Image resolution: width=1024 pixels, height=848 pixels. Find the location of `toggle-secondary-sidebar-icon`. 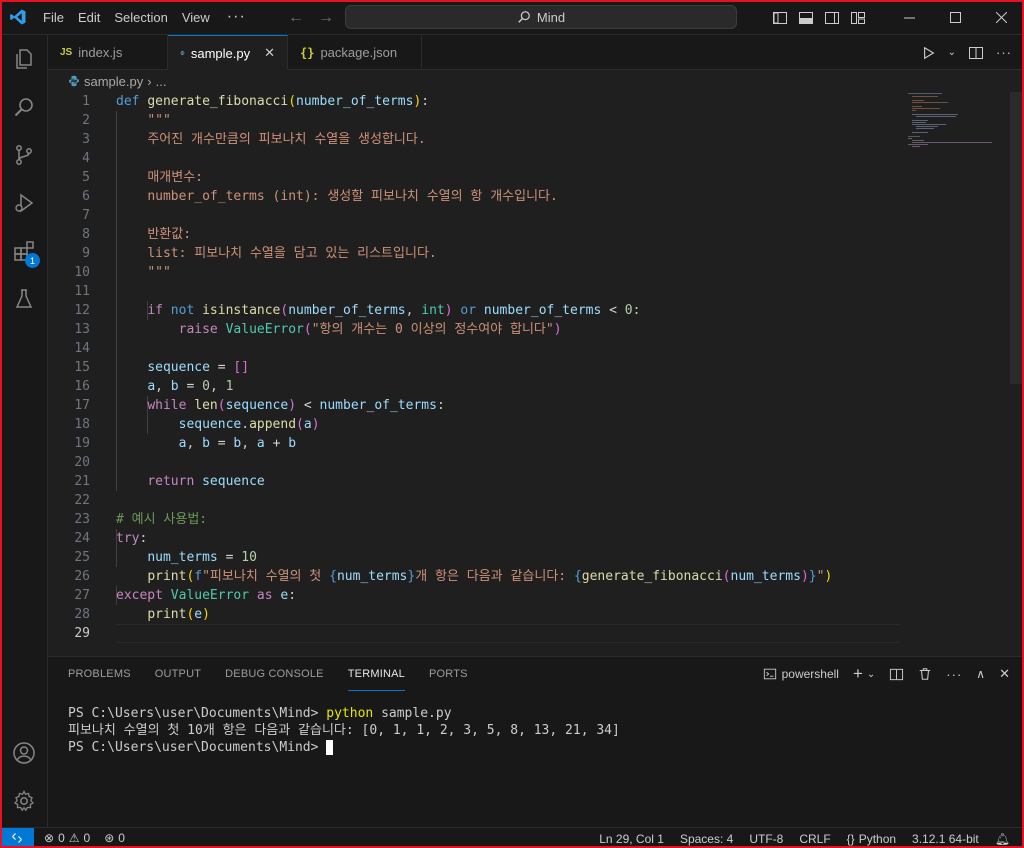

toggle-secondary-sidebar-icon is located at coordinates (832, 18).